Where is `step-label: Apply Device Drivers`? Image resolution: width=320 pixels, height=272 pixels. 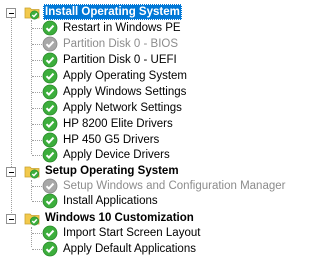 step-label: Apply Device Drivers is located at coordinates (116, 155).